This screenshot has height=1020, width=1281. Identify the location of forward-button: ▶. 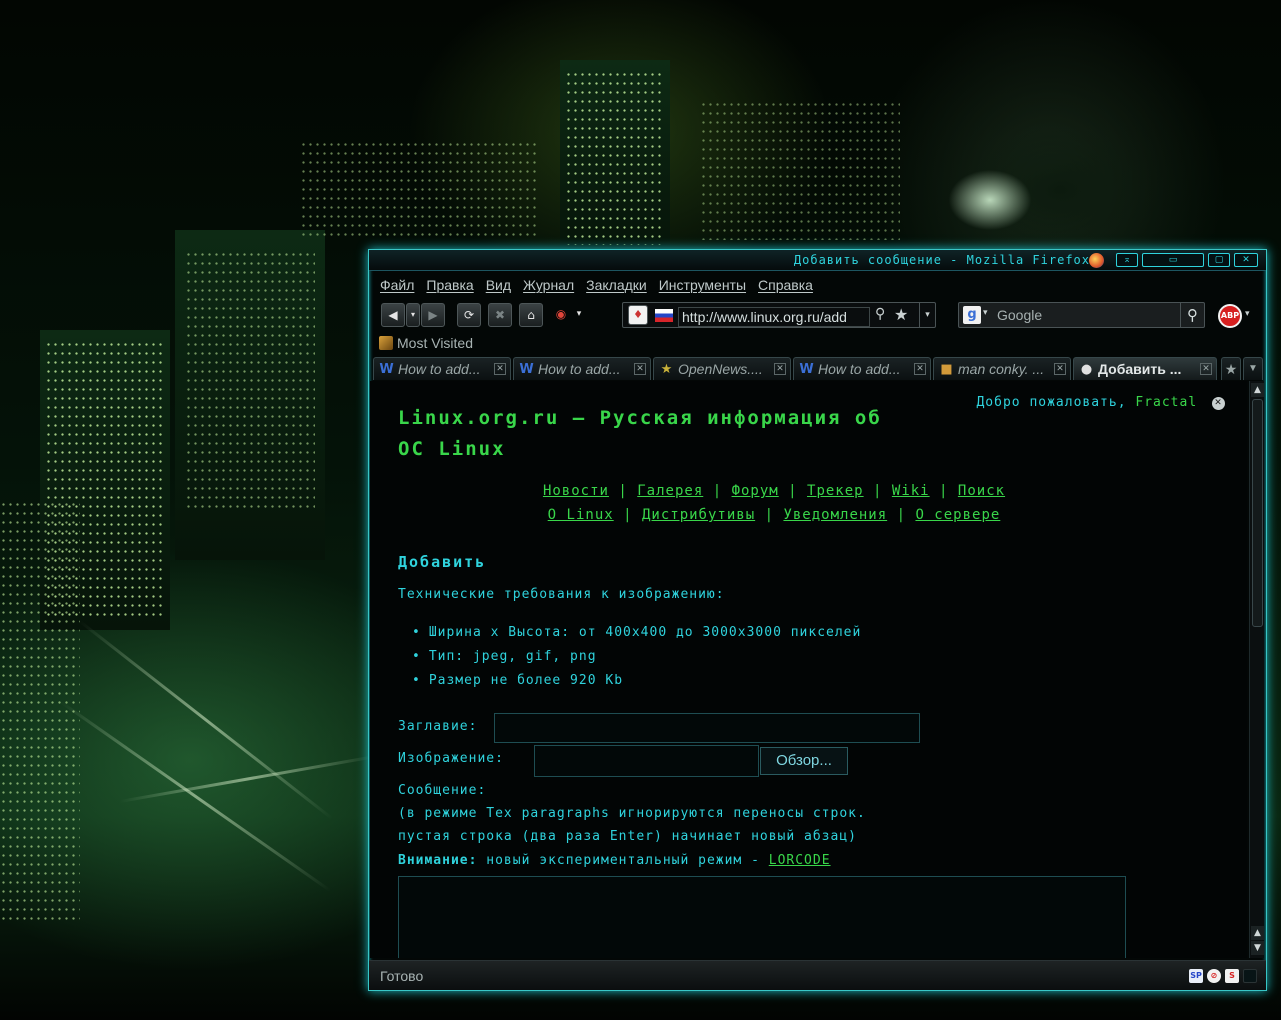
(433, 315).